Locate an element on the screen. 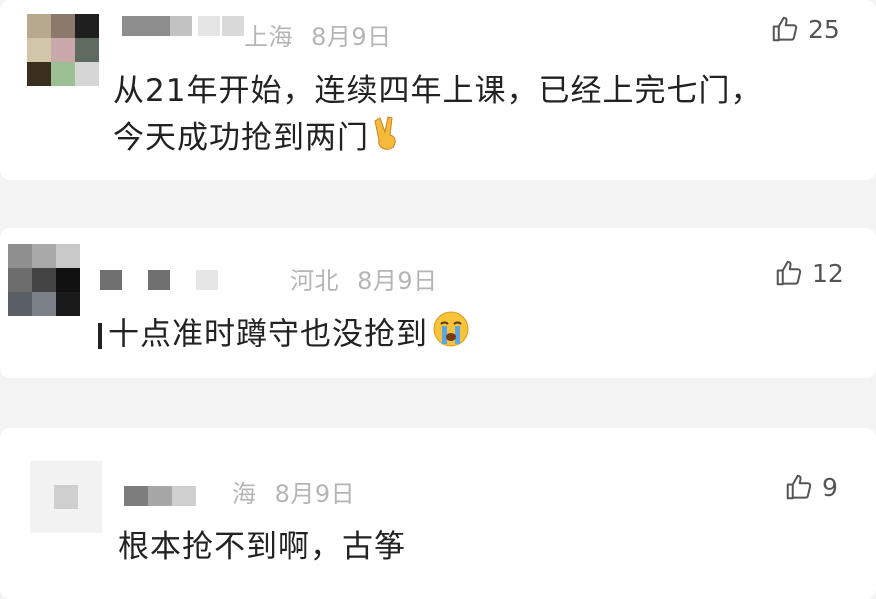 The height and width of the screenshot is (599, 876). like-count: 12 is located at coordinates (828, 273).